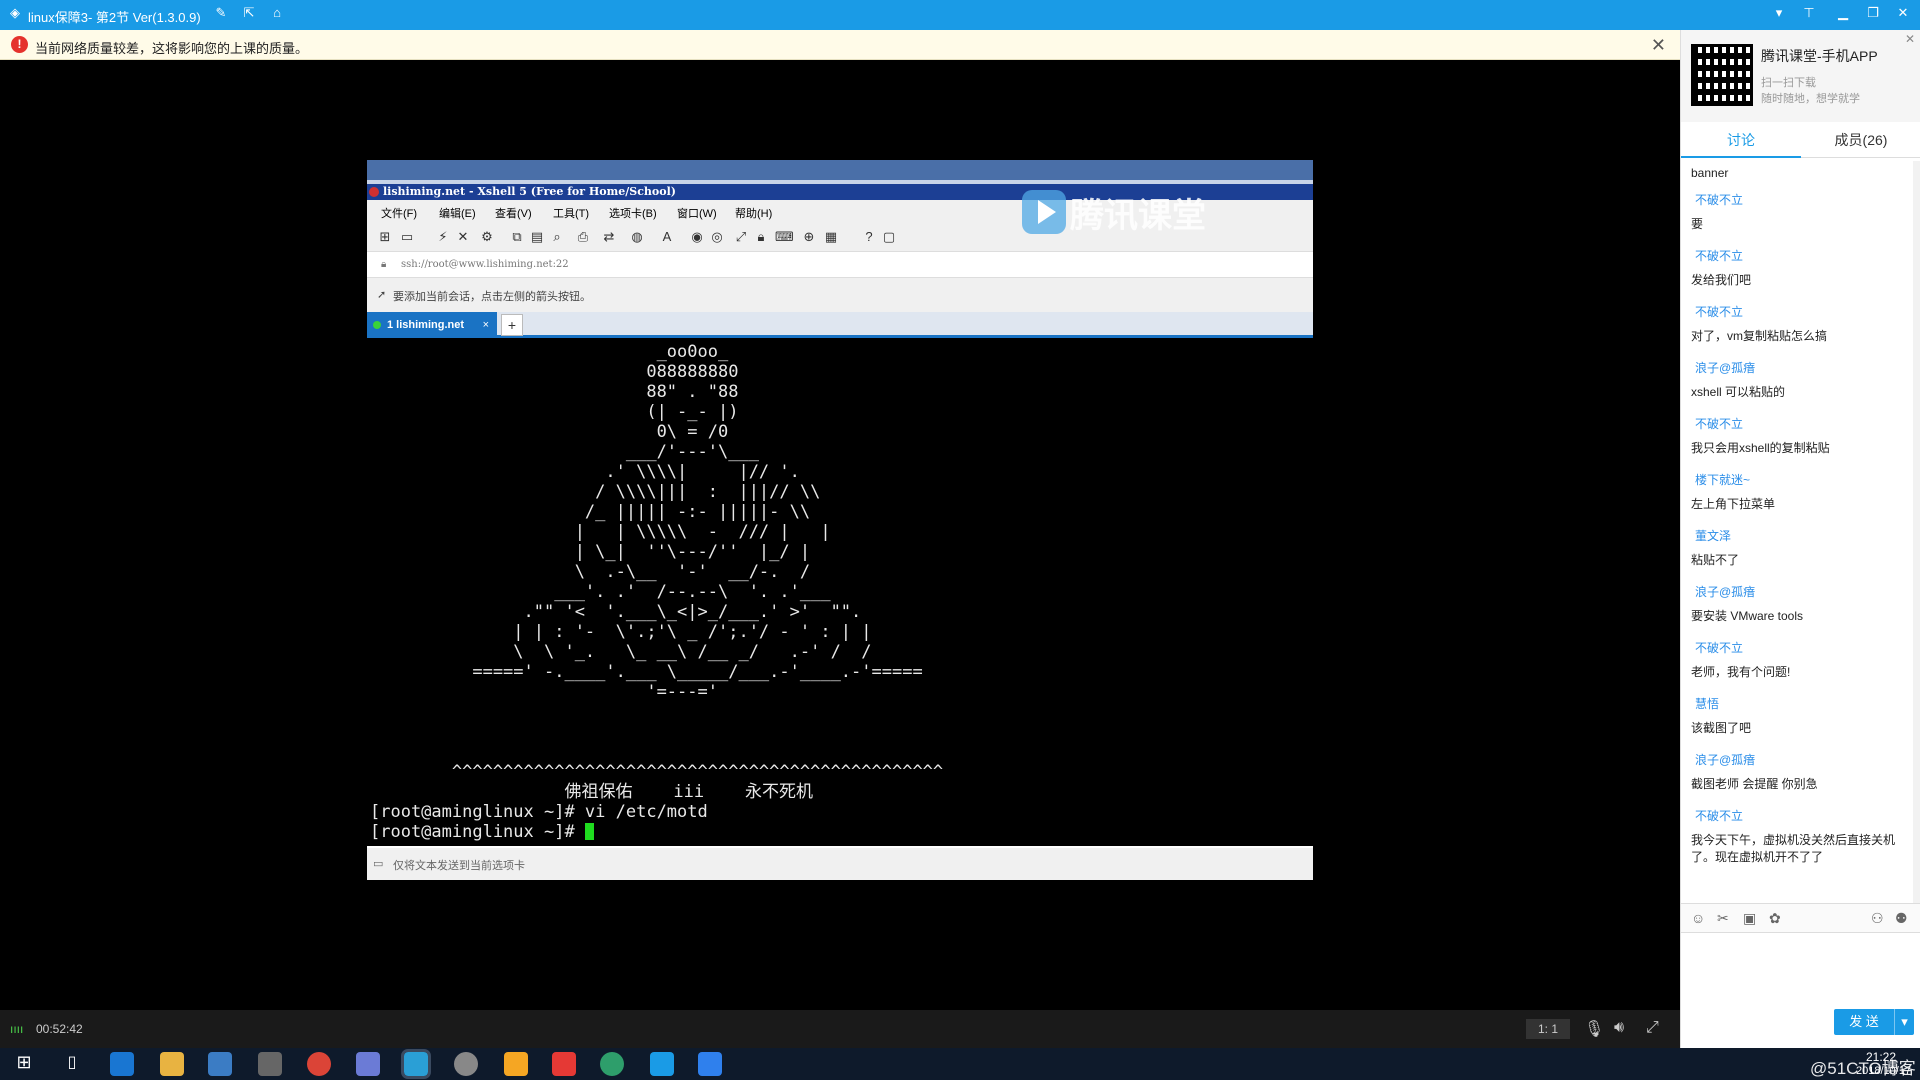 This screenshot has height=1080, width=1920. I want to click on chat-message: 楼下就迷~ 左上角下拉菜单, so click(1733, 492).